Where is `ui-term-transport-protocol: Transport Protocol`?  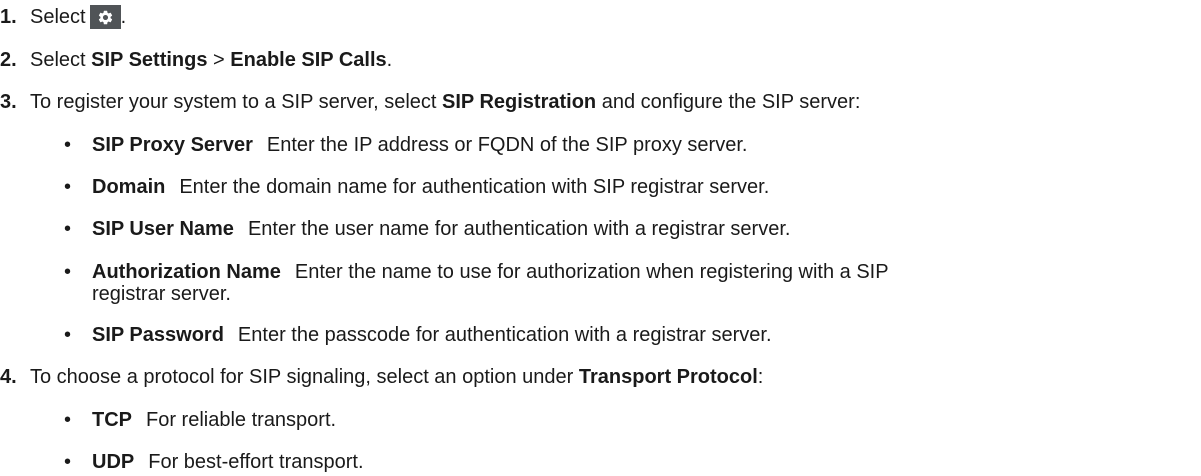
ui-term-transport-protocol: Transport Protocol is located at coordinates (668, 377).